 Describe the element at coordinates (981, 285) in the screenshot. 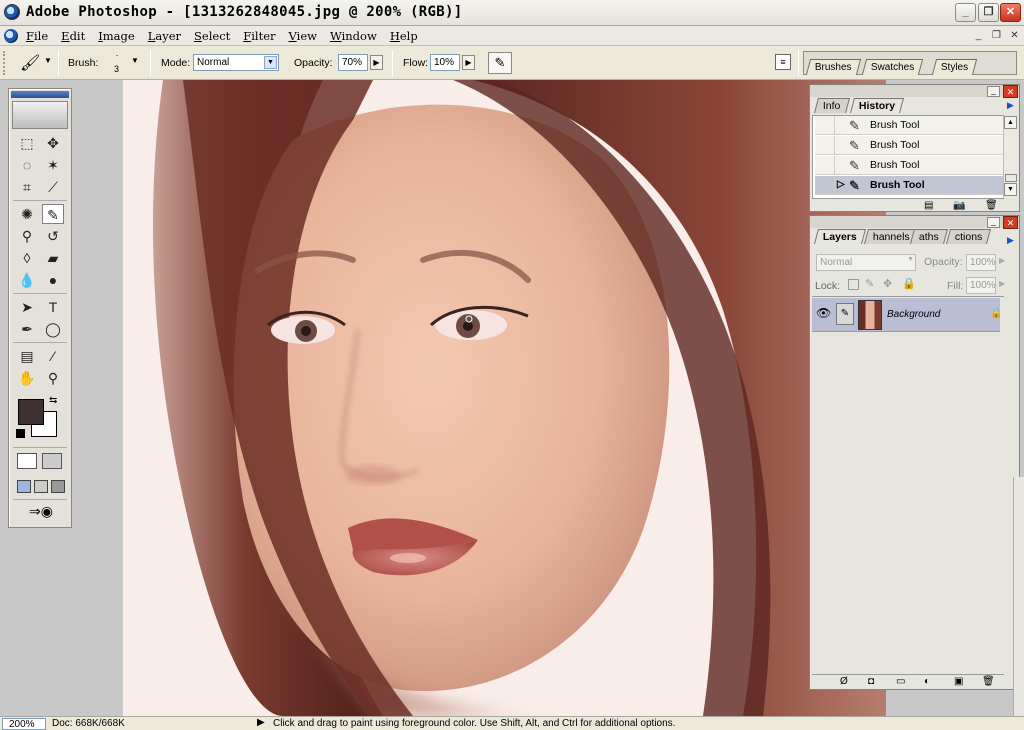

I see `fill-field: 100%` at that location.